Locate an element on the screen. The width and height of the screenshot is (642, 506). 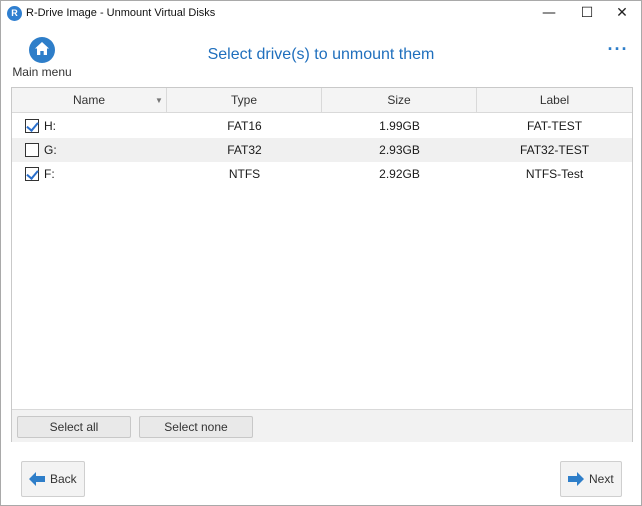
select-none-button: Select none is located at coordinates (196, 427).